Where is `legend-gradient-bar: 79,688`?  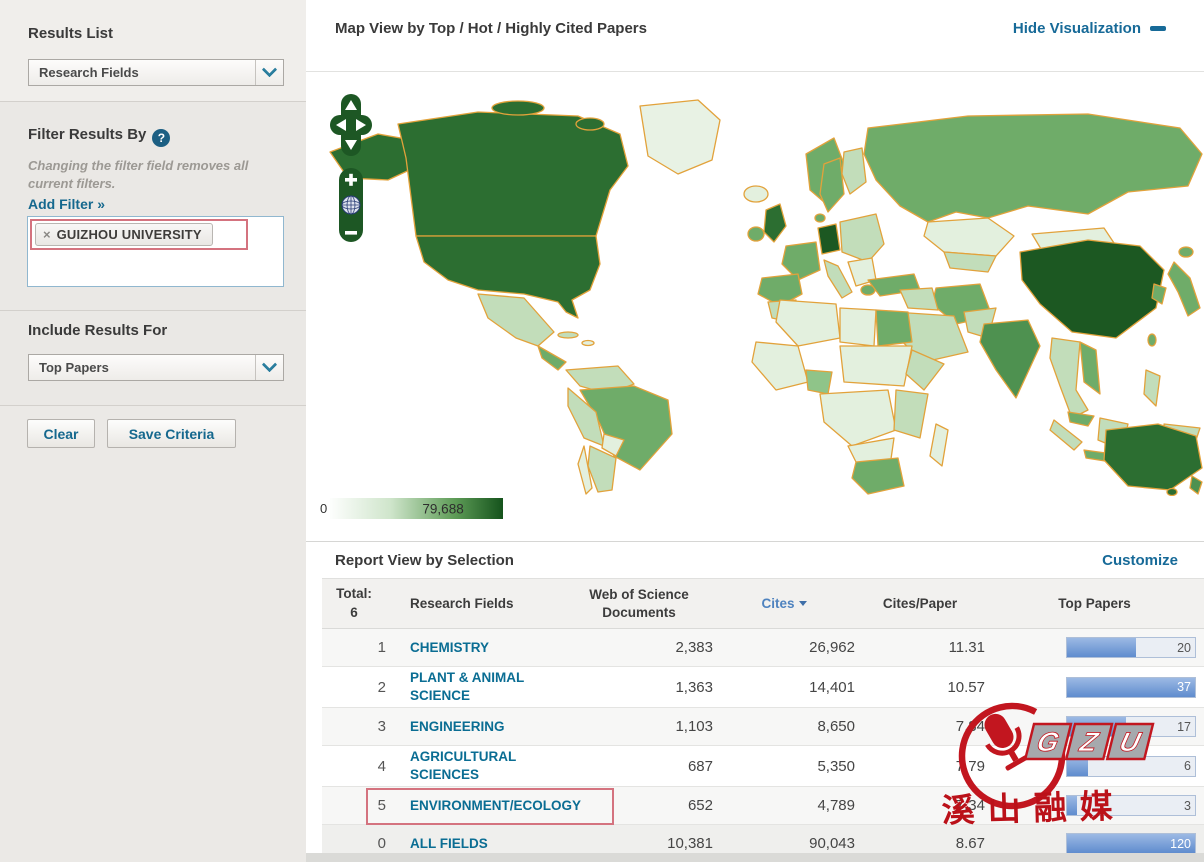 legend-gradient-bar: 79,688 is located at coordinates (417, 508).